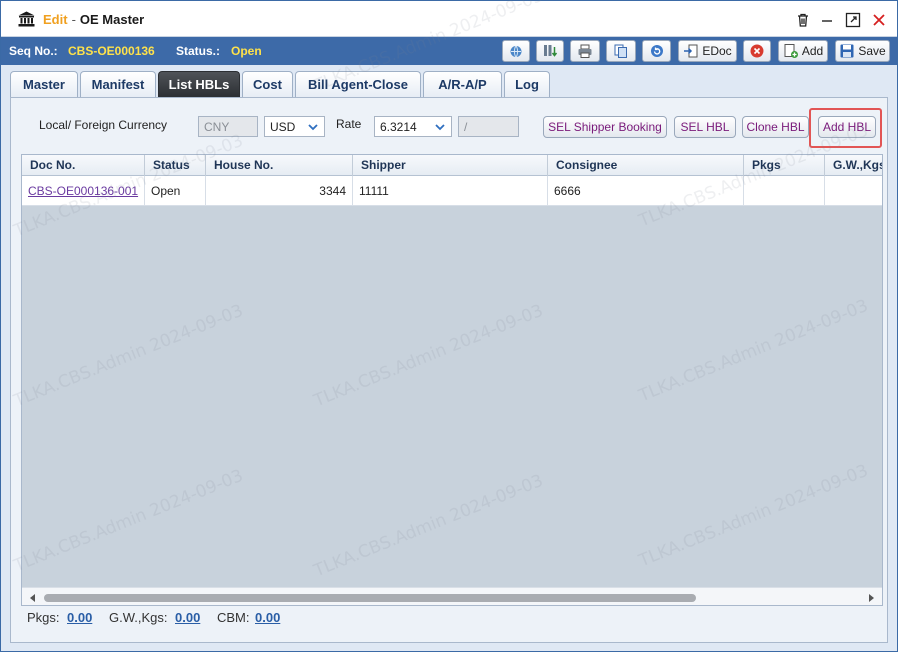 Image resolution: width=898 pixels, height=652 pixels. Describe the element at coordinates (267, 617) in the screenshot. I see `cbm-total-value: 0.00` at that location.